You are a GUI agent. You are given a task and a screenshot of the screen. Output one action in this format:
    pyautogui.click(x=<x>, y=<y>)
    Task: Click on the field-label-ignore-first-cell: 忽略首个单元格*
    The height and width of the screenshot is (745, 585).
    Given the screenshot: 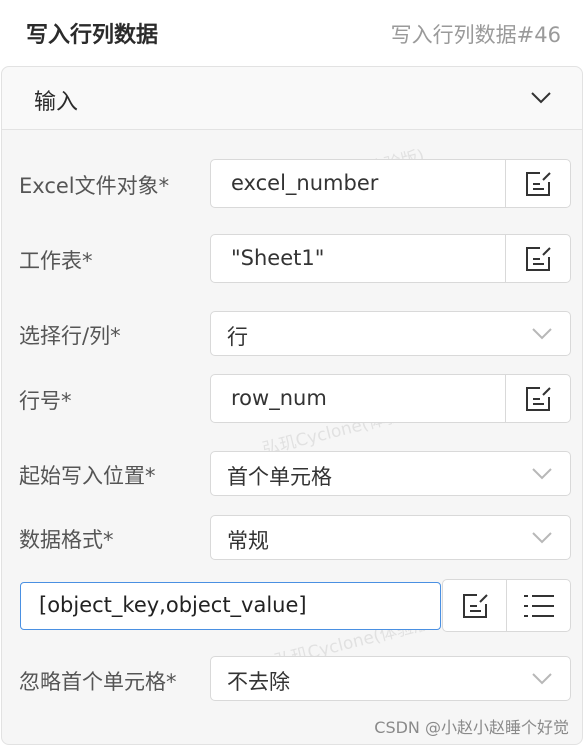 What is the action you would take?
    pyautogui.click(x=98, y=682)
    